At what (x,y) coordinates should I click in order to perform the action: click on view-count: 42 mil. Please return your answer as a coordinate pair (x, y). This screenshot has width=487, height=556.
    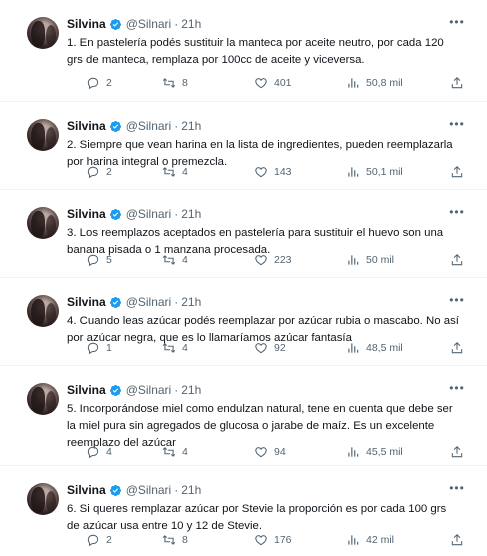
    Looking at the image, I should click on (380, 540).